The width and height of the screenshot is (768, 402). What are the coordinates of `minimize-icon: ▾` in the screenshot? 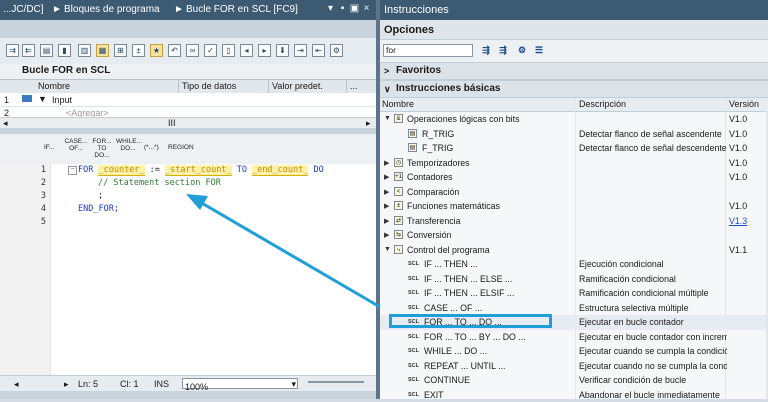 It's located at (330, 8).